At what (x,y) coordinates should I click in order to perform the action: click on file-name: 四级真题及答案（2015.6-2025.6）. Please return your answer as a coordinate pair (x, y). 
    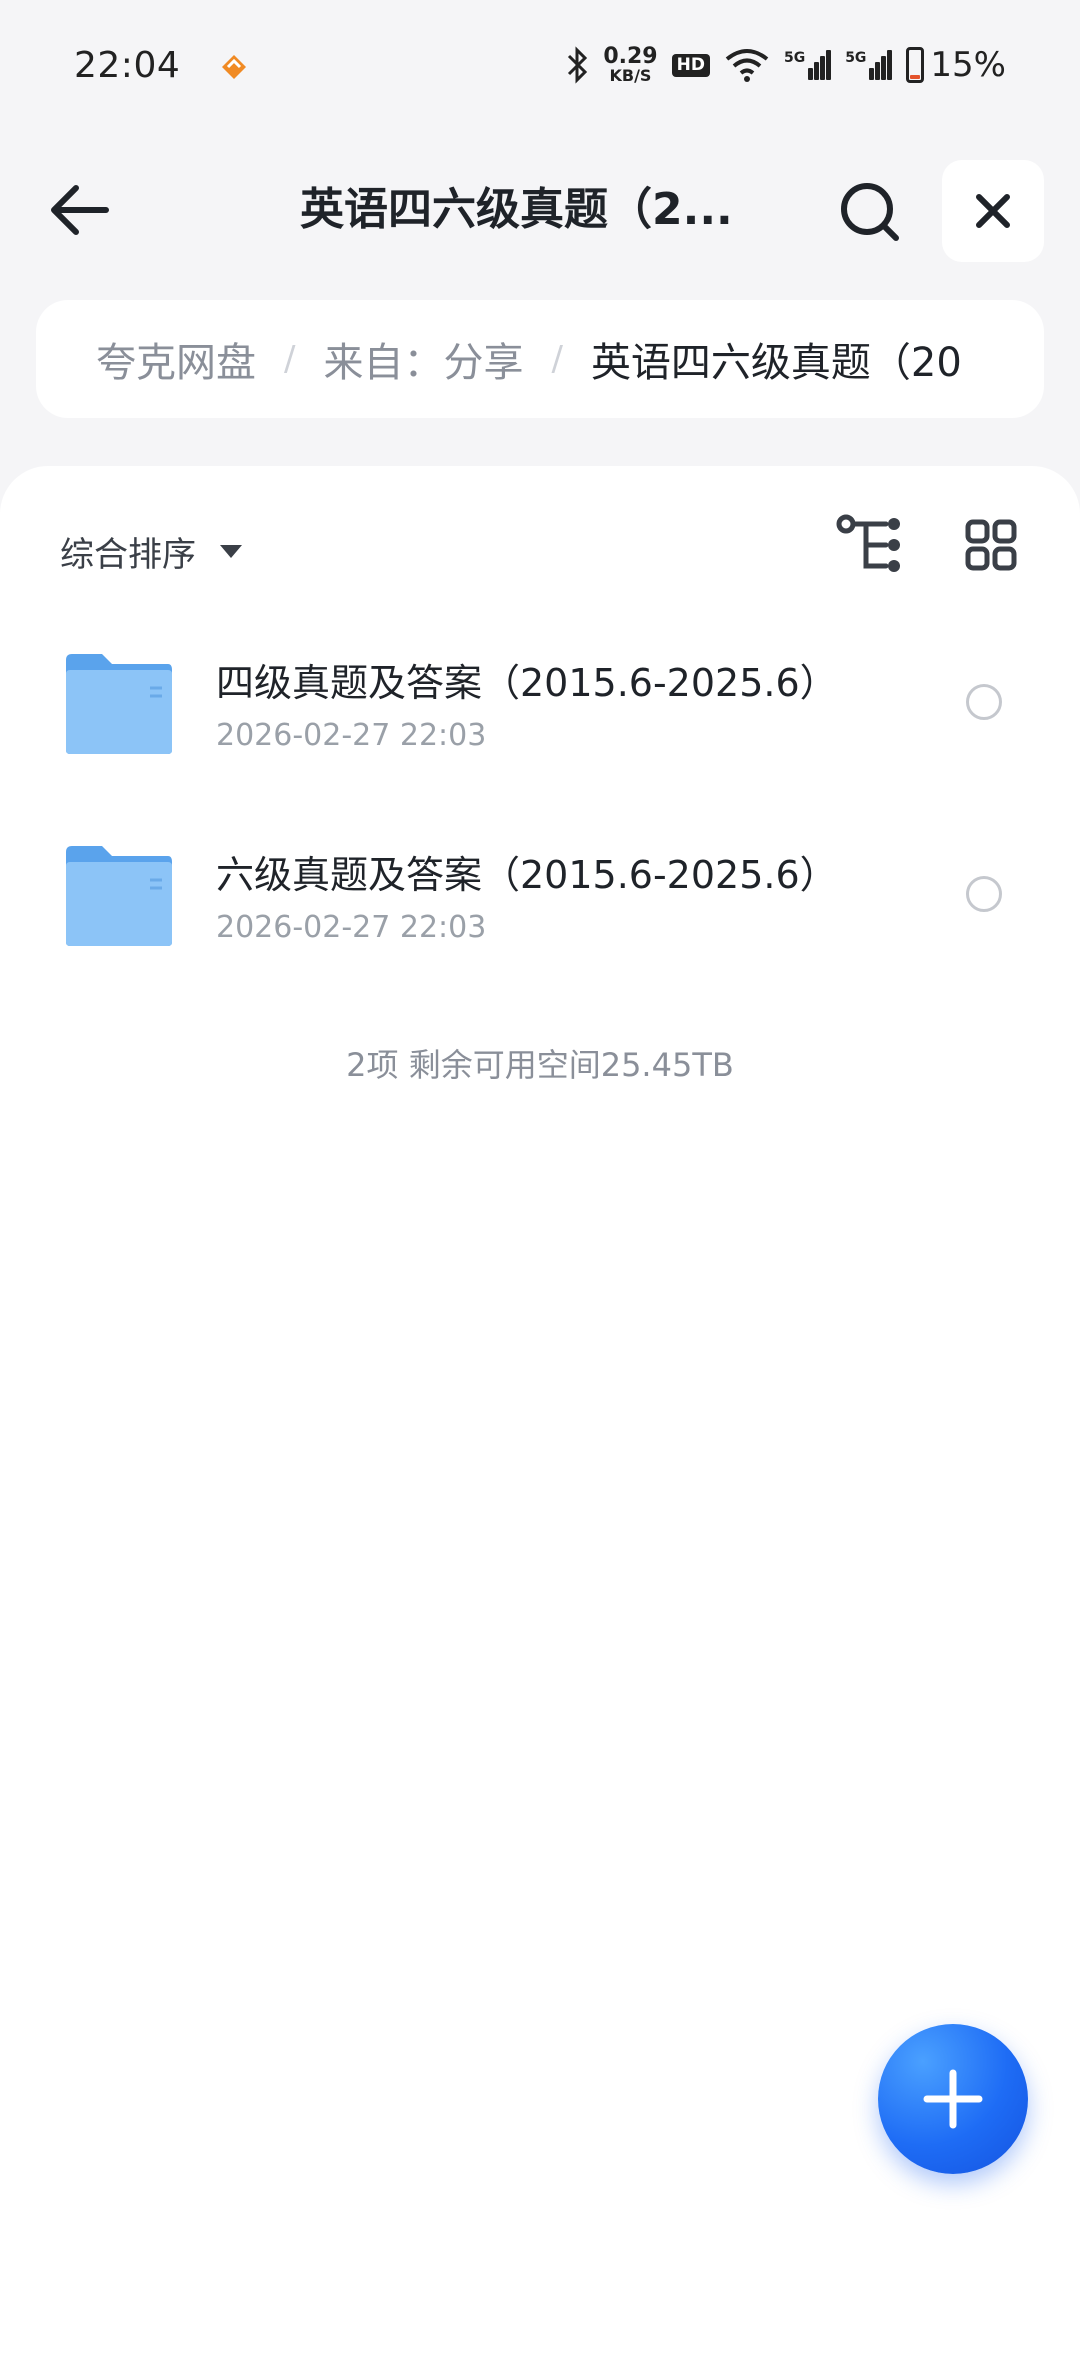
    Looking at the image, I should click on (527, 683).